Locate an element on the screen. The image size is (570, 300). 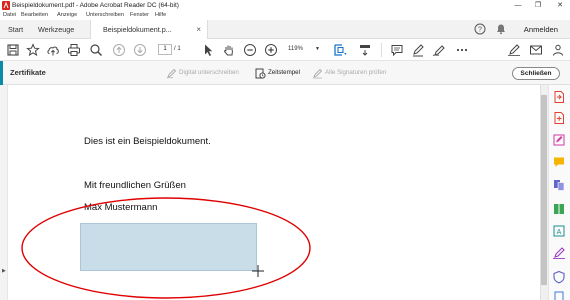
signature-field-selection is located at coordinates (168, 247).